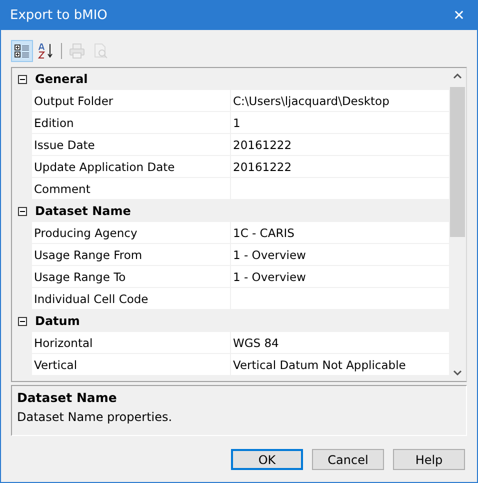 This screenshot has height=483, width=478. What do you see at coordinates (340, 122) in the screenshot?
I see `property-value: 1` at bounding box center [340, 122].